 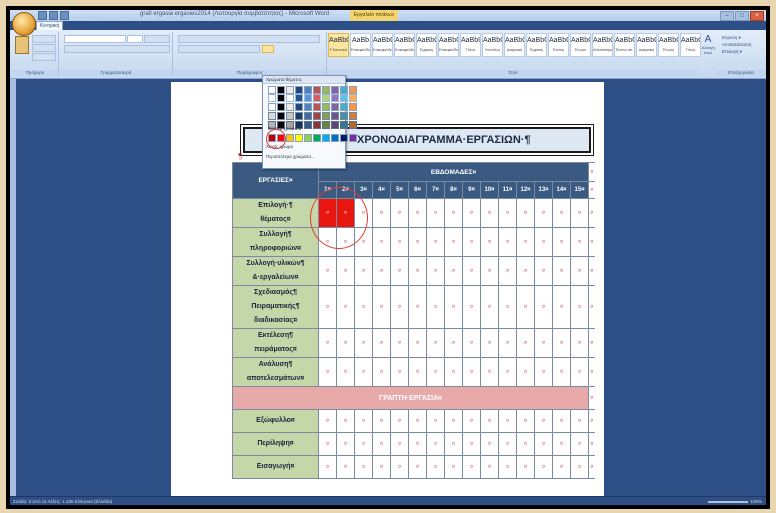 I want to click on find-button: Εύρεση ▾, so click(x=736, y=37).